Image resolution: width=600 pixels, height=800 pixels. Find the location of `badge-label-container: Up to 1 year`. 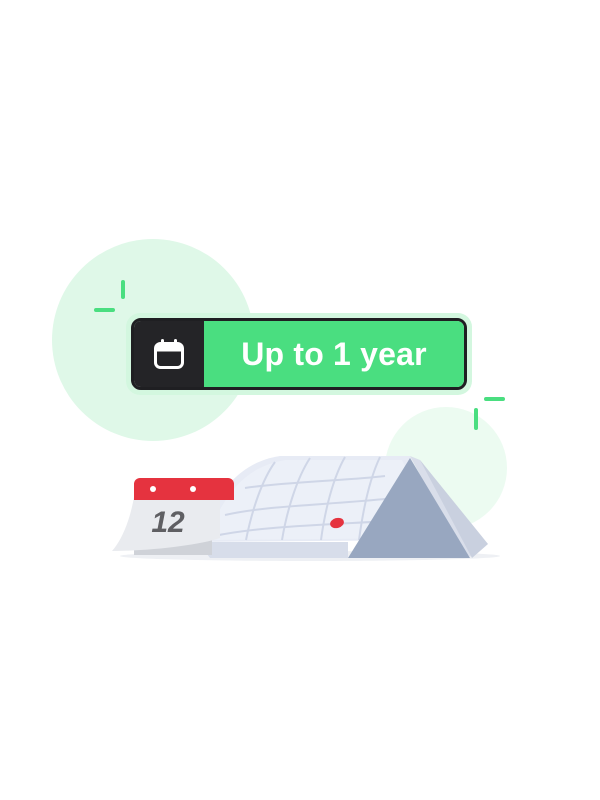

badge-label-container: Up to 1 year is located at coordinates (334, 354).